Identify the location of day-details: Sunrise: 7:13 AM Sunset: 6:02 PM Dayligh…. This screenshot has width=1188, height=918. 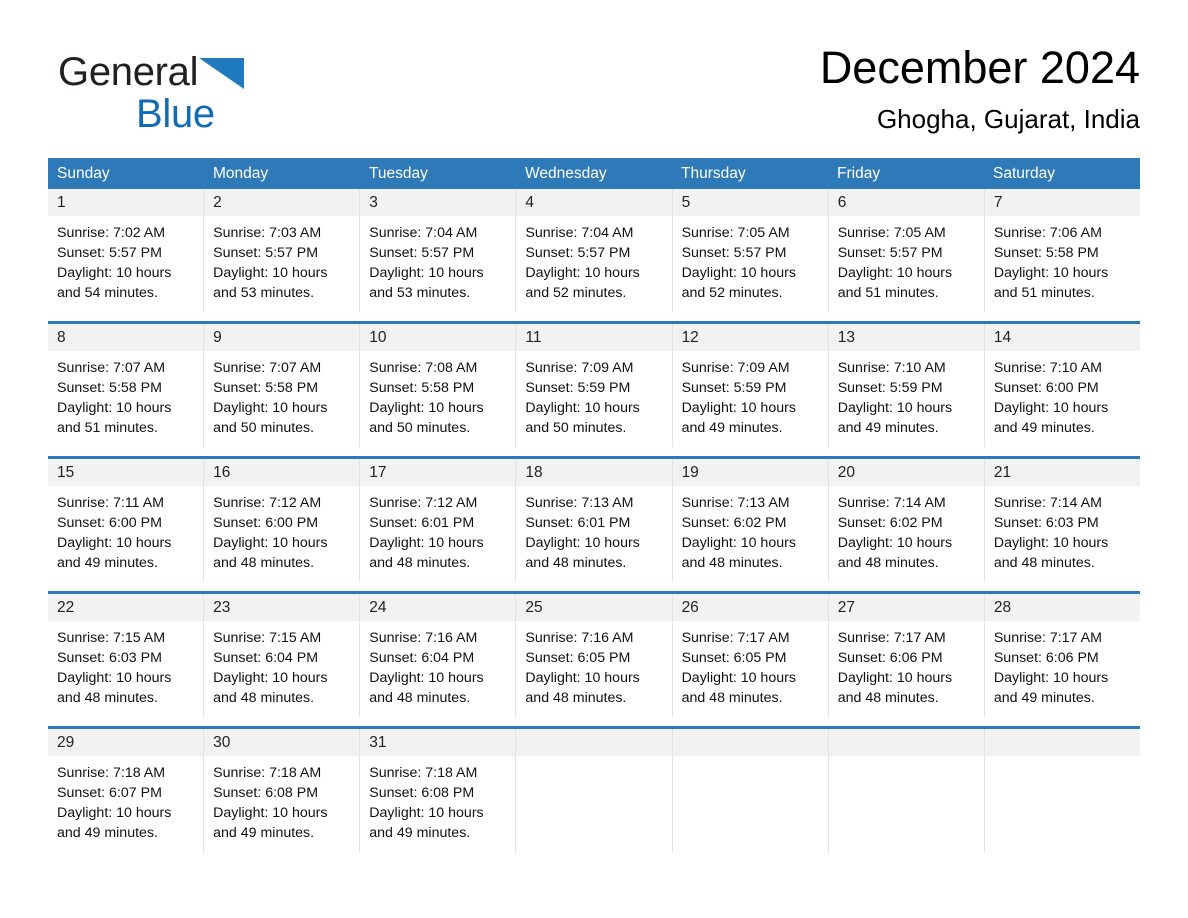
(750, 529).